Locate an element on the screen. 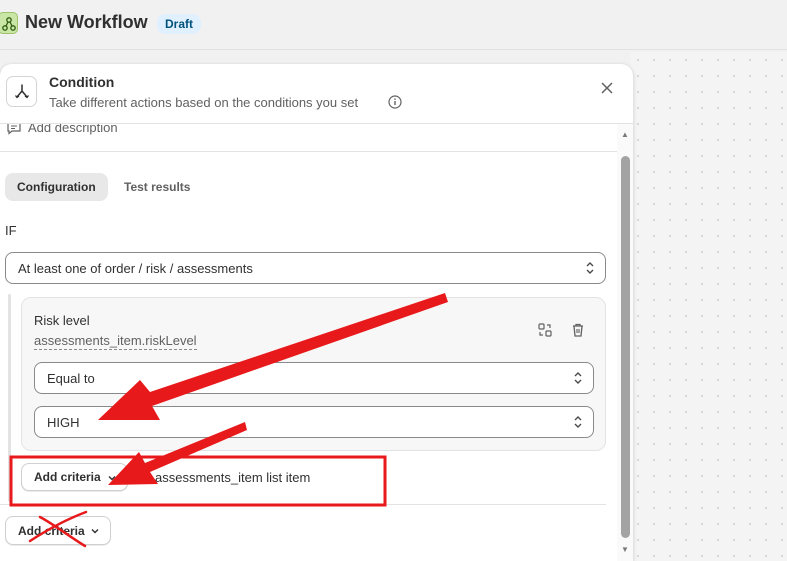 This screenshot has height=561, width=787. operator-select: Equal to is located at coordinates (314, 378).